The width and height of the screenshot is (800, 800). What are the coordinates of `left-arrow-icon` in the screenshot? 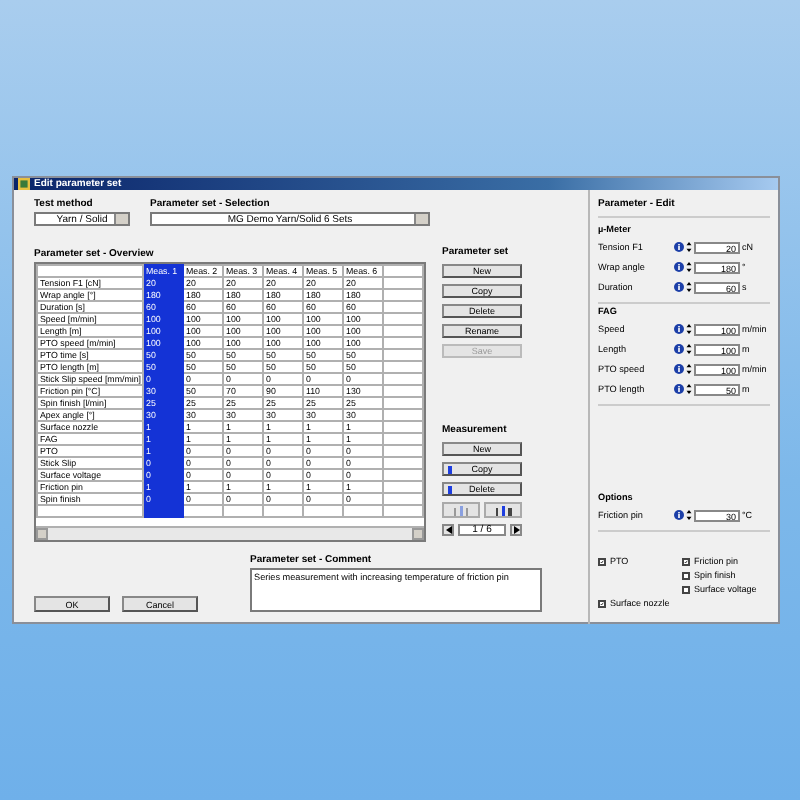 It's located at (448, 530).